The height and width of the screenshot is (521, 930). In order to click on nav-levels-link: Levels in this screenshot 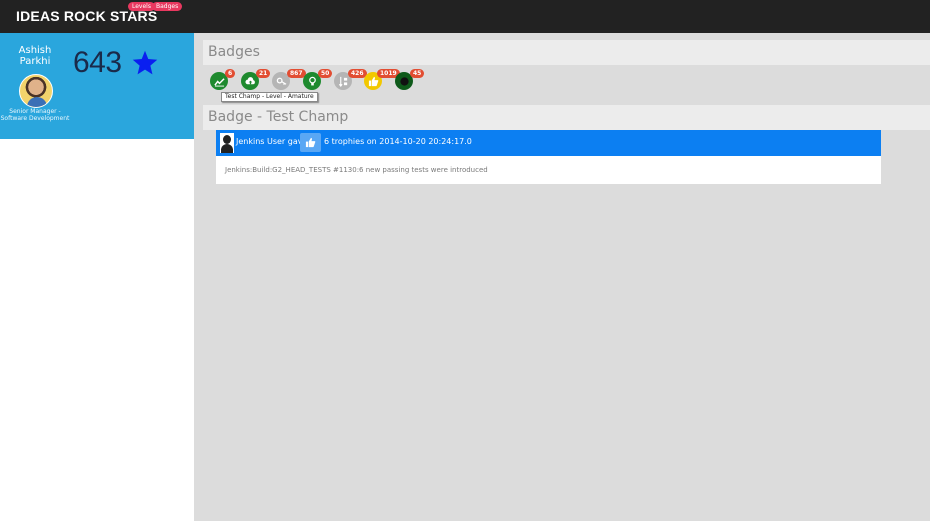, I will do `click(141, 6)`.